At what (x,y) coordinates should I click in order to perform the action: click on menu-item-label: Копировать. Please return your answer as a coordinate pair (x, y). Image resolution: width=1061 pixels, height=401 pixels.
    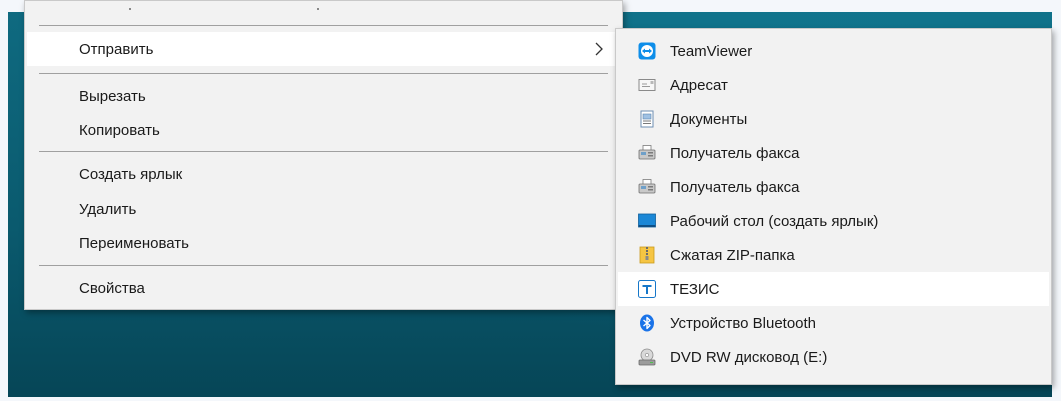
    Looking at the image, I should click on (119, 130).